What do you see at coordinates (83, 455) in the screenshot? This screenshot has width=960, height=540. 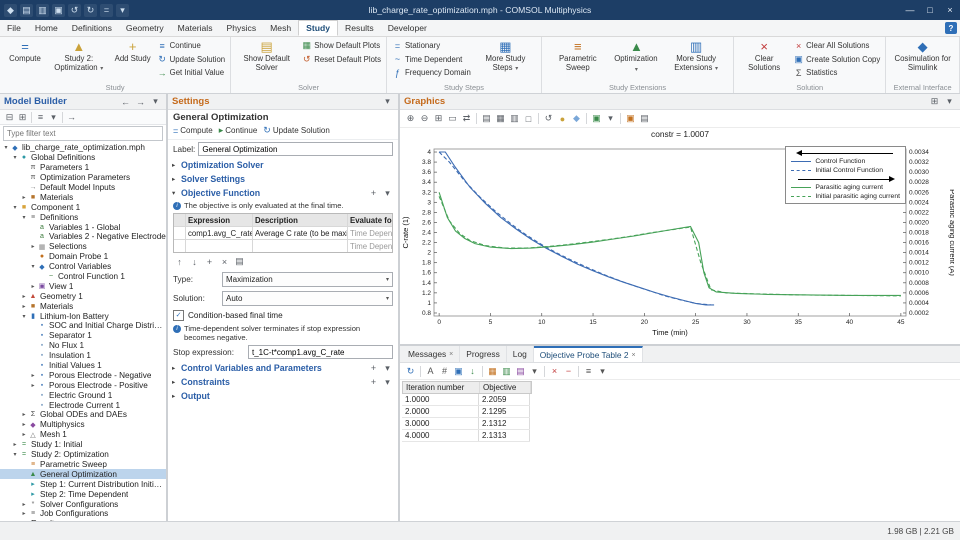 I see `tree-node-study-2-optimization: ▾ = Study 2: Optimization` at bounding box center [83, 455].